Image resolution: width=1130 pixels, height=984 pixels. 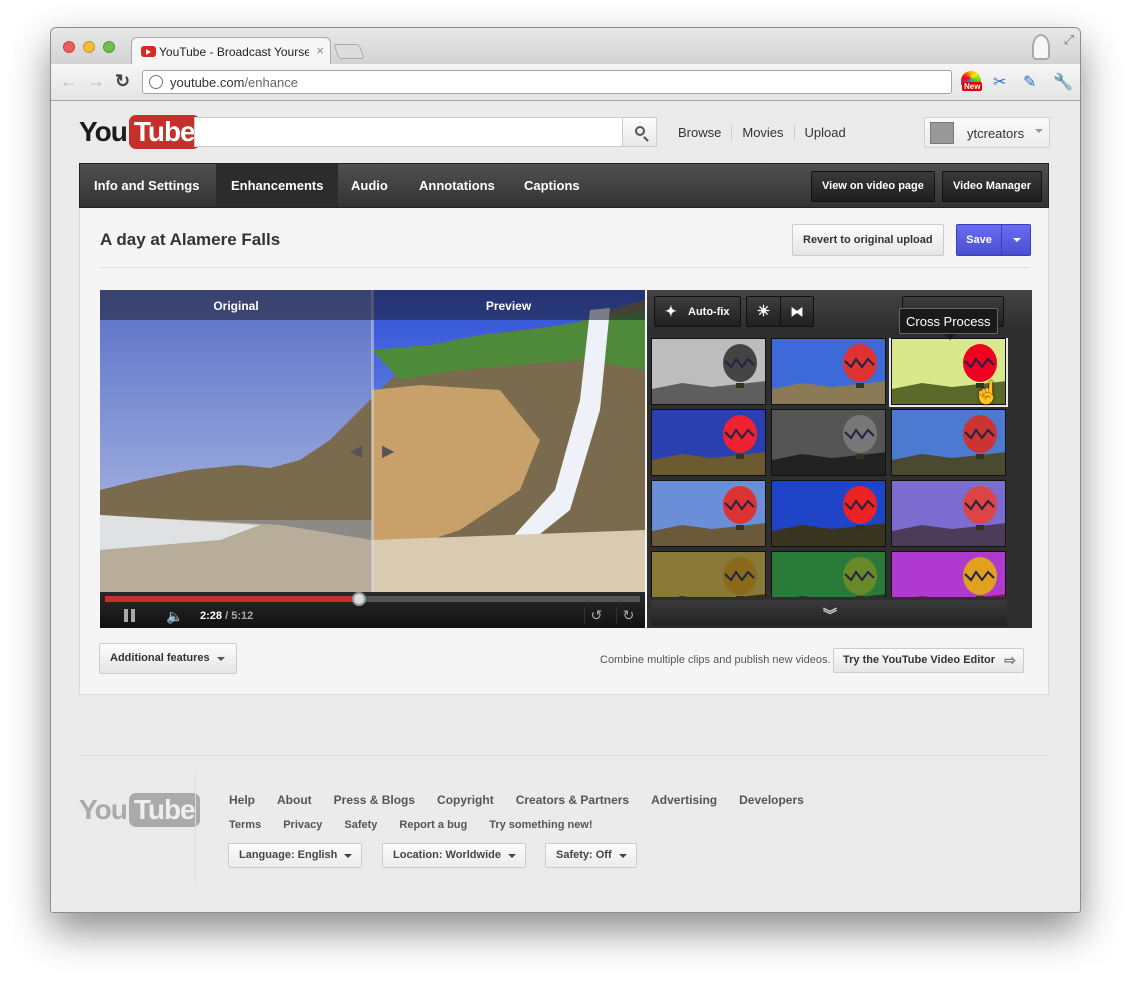 I want to click on video-frame: ◀ ▶, so click(x=372, y=441).